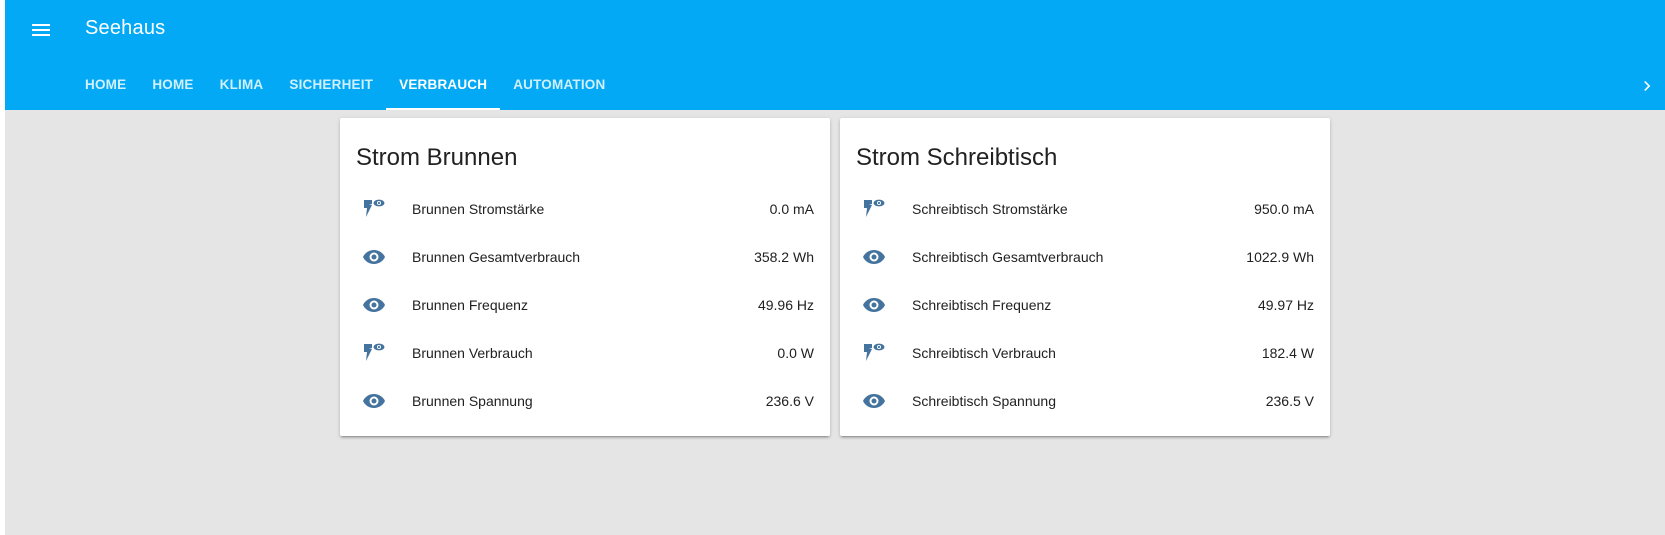 Image resolution: width=1665 pixels, height=535 pixels. Describe the element at coordinates (1280, 257) in the screenshot. I see `entity-value: 1022.9 Wh` at that location.